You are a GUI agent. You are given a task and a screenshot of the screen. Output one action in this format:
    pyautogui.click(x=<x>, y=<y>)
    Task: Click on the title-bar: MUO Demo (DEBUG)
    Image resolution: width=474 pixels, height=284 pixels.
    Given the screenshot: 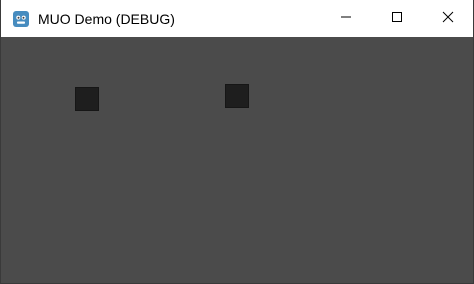 What is the action you would take?
    pyautogui.click(x=237, y=18)
    